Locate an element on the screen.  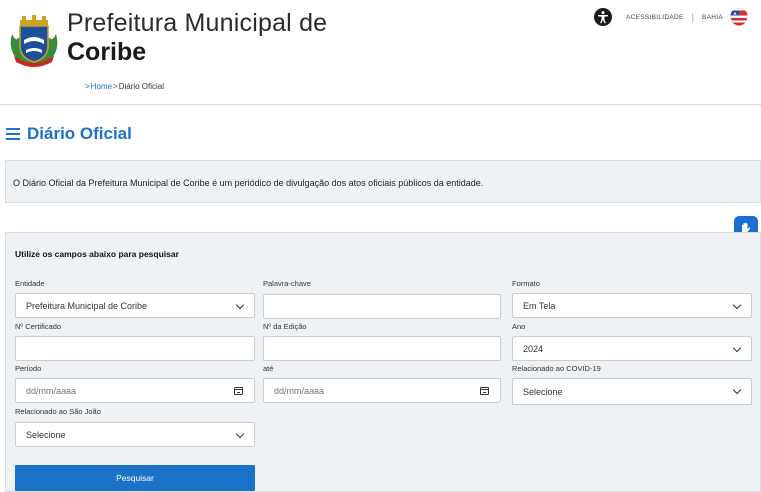
covid-select: Selecione is located at coordinates (632, 391).